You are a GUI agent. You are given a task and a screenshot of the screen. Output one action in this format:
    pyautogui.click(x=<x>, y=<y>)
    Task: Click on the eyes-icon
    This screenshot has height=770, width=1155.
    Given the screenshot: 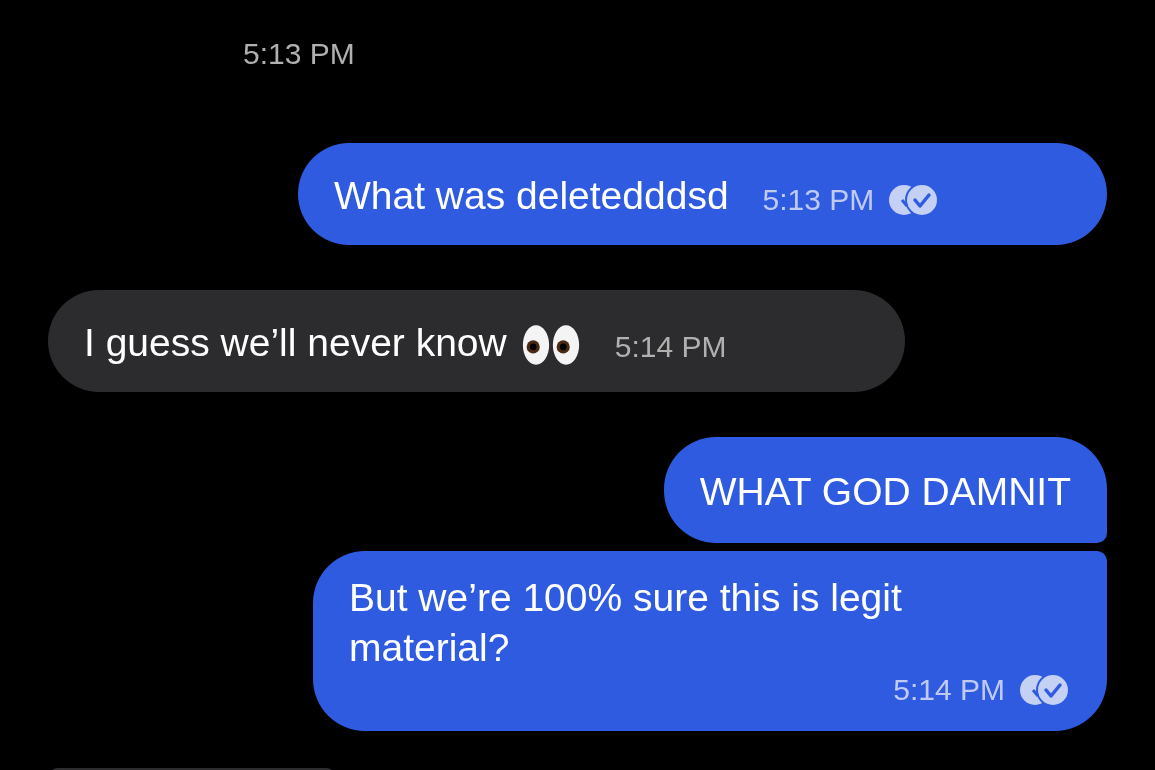 What is the action you would take?
    pyautogui.click(x=550, y=345)
    